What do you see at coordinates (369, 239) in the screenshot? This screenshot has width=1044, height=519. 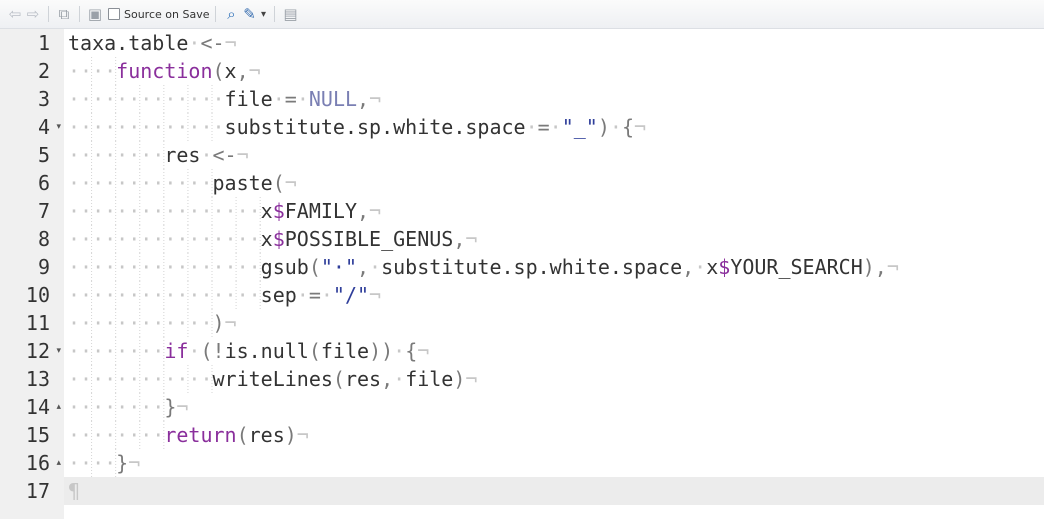 I see `code-token: POSSIBLE_GENUS` at bounding box center [369, 239].